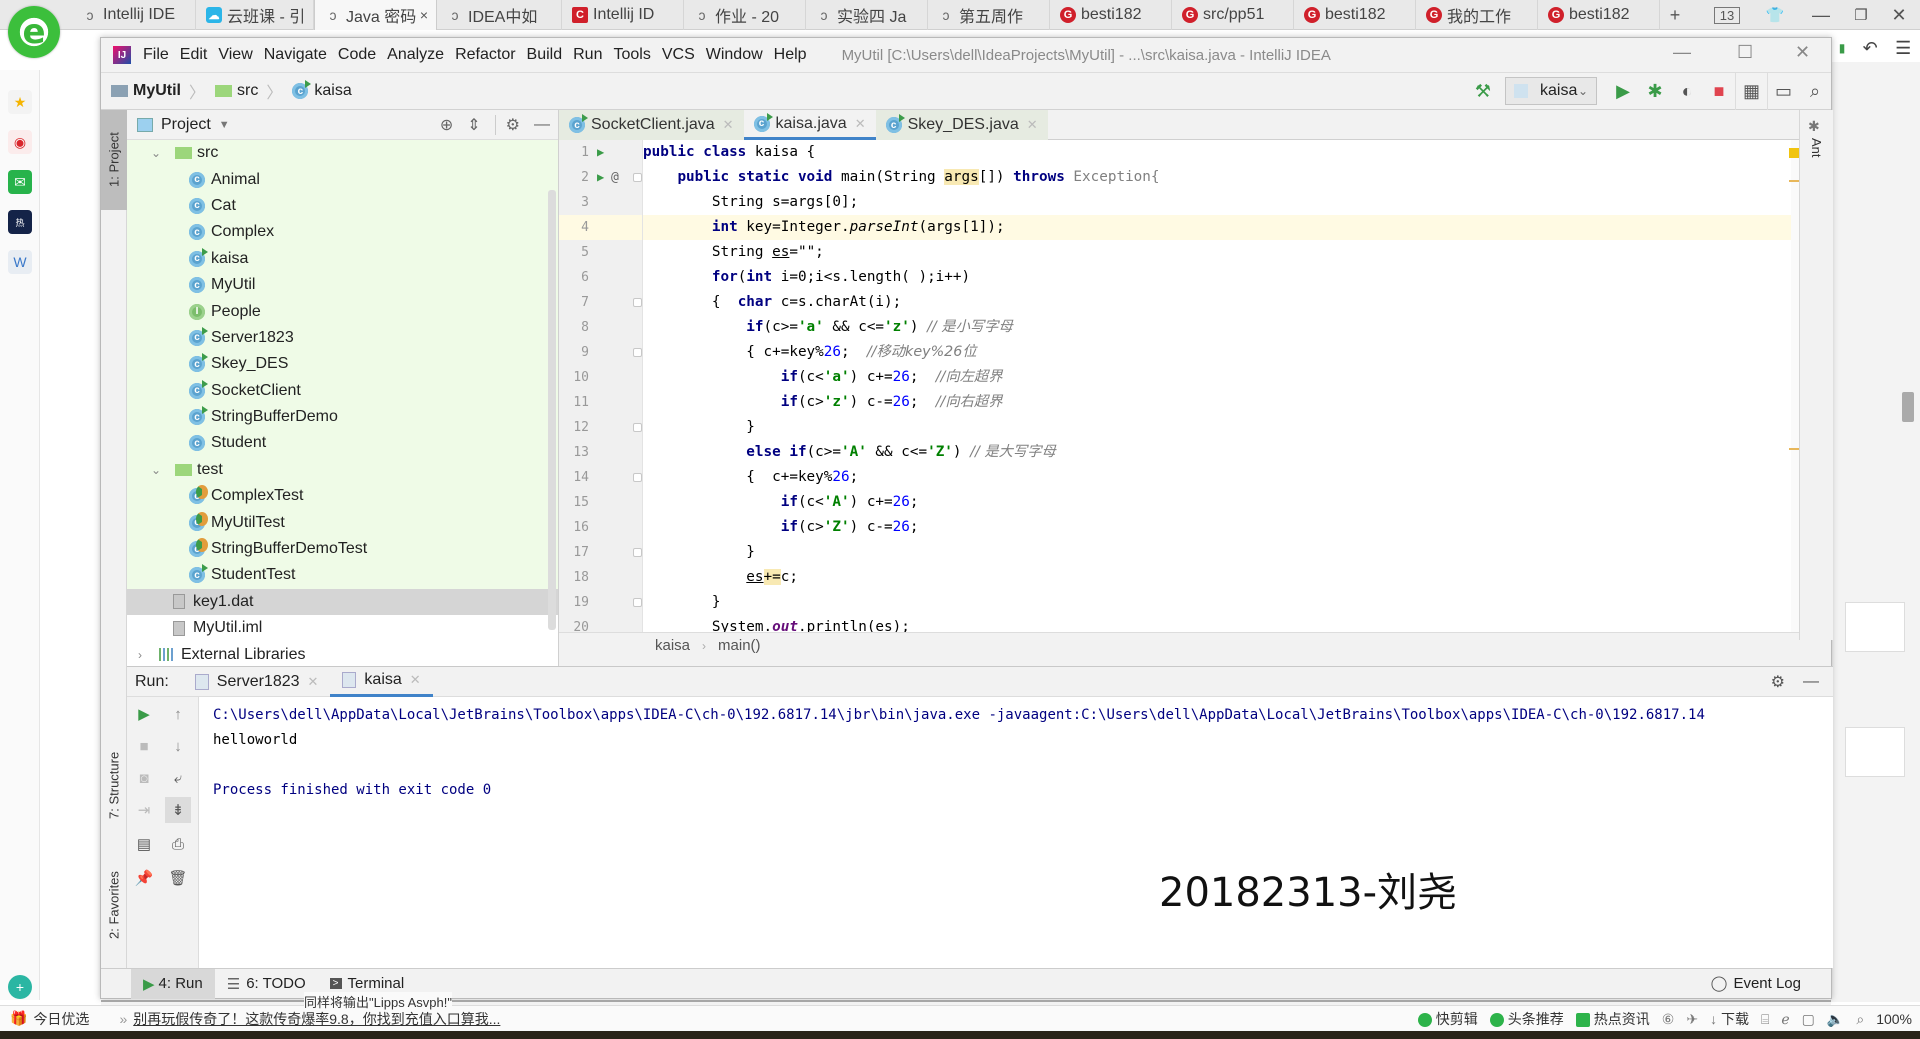 The height and width of the screenshot is (1039, 1920). Describe the element at coordinates (248, 91) in the screenshot. I see `breadcrumb-src: src 〉` at that location.